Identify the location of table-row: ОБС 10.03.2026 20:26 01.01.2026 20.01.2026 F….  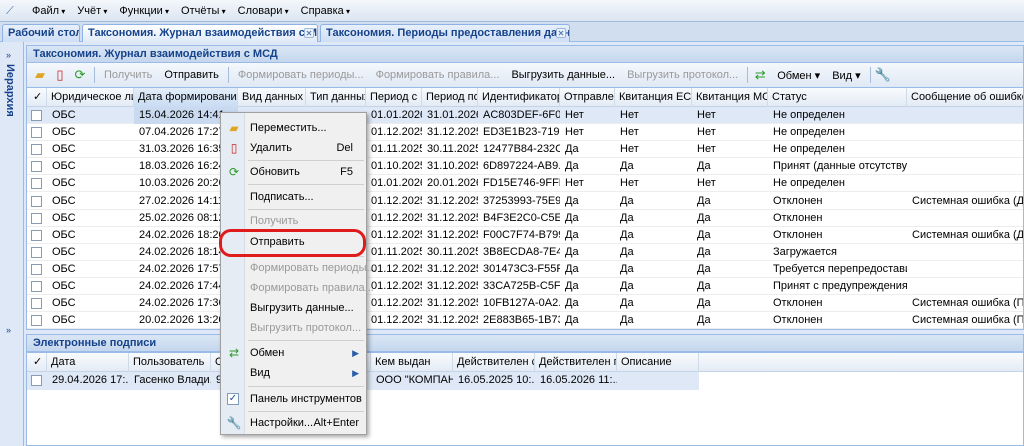
(525, 184).